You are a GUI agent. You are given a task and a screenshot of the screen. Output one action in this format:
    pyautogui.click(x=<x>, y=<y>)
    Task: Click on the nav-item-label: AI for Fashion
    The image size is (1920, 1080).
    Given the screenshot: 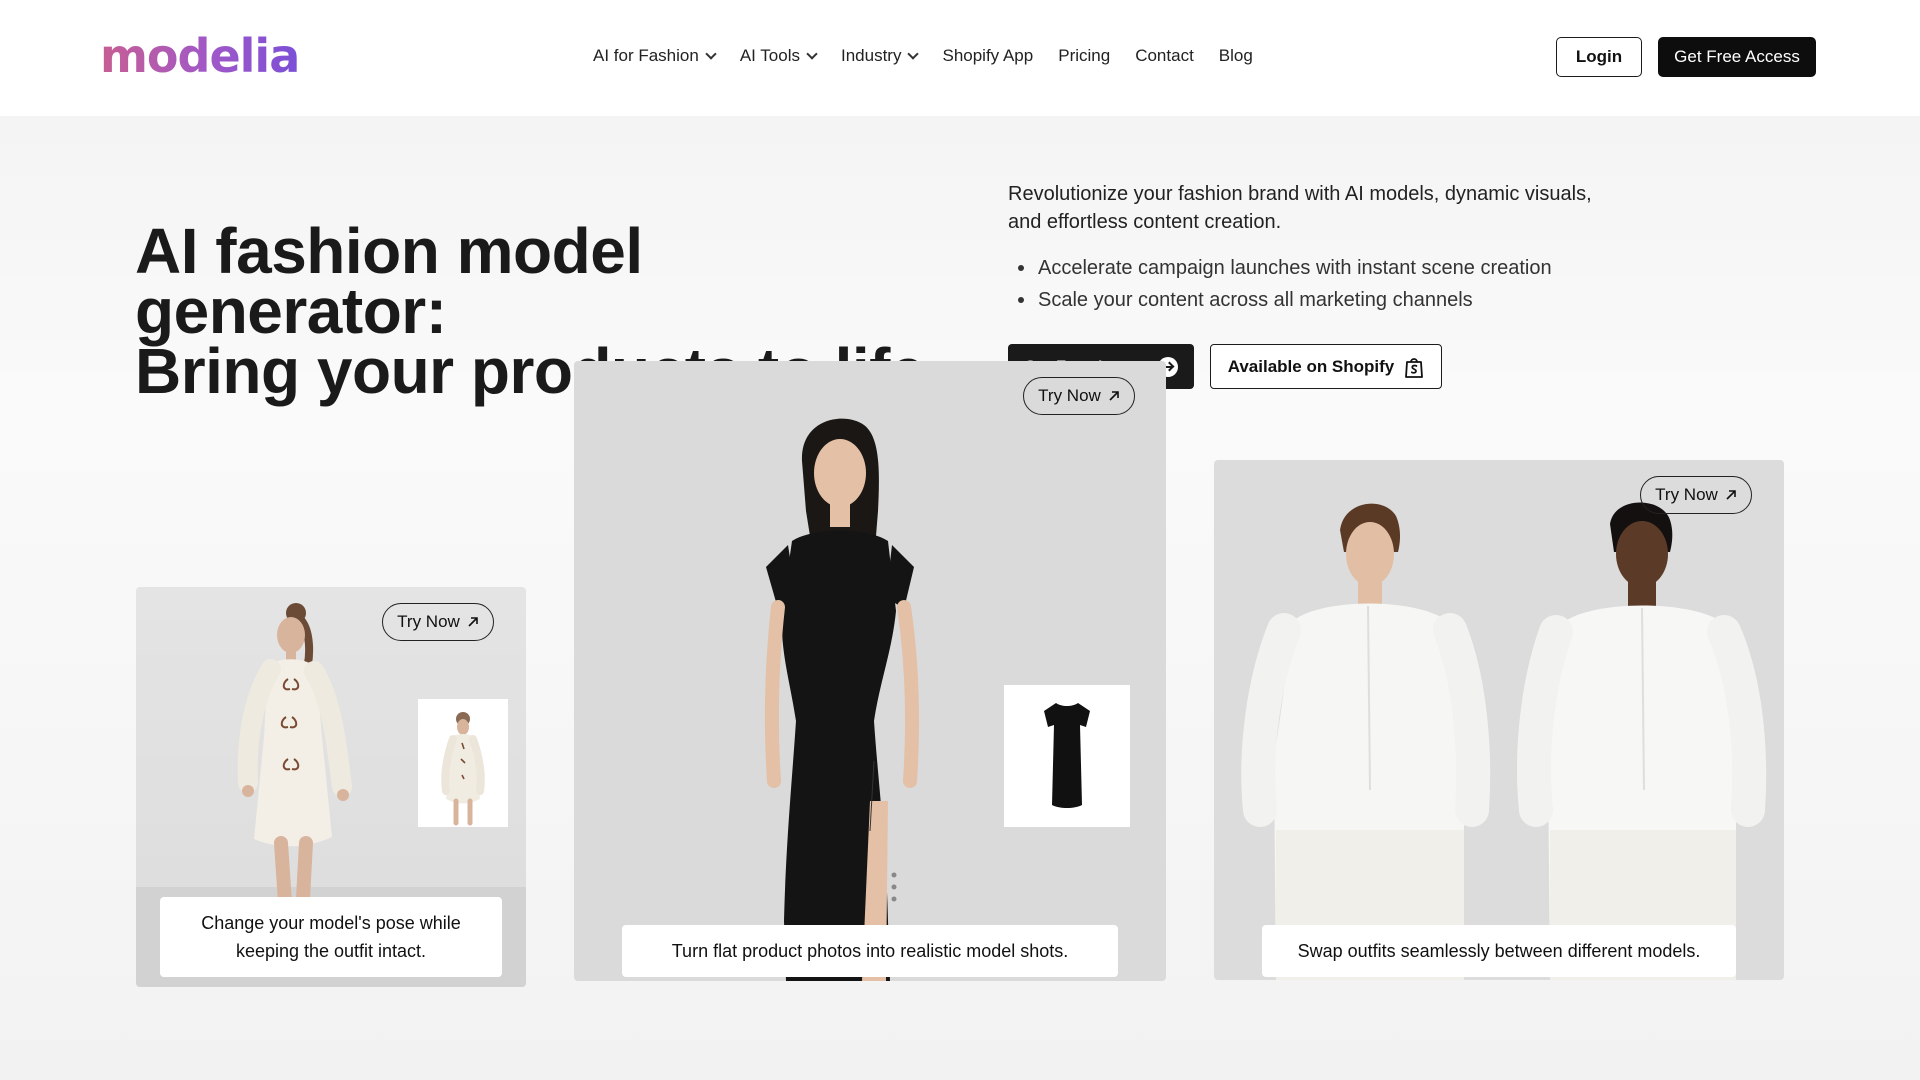 What is the action you would take?
    pyautogui.click(x=646, y=55)
    